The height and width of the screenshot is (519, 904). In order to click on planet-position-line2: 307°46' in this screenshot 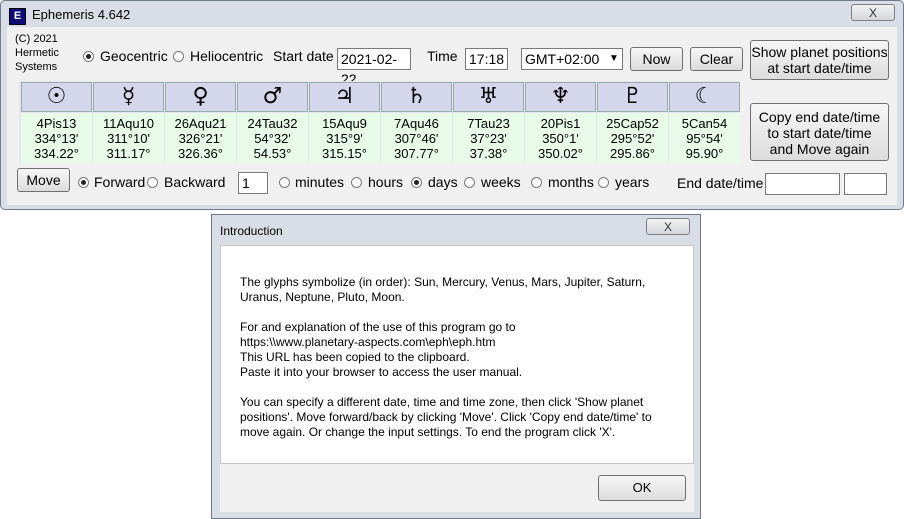, I will do `click(416, 138)`.